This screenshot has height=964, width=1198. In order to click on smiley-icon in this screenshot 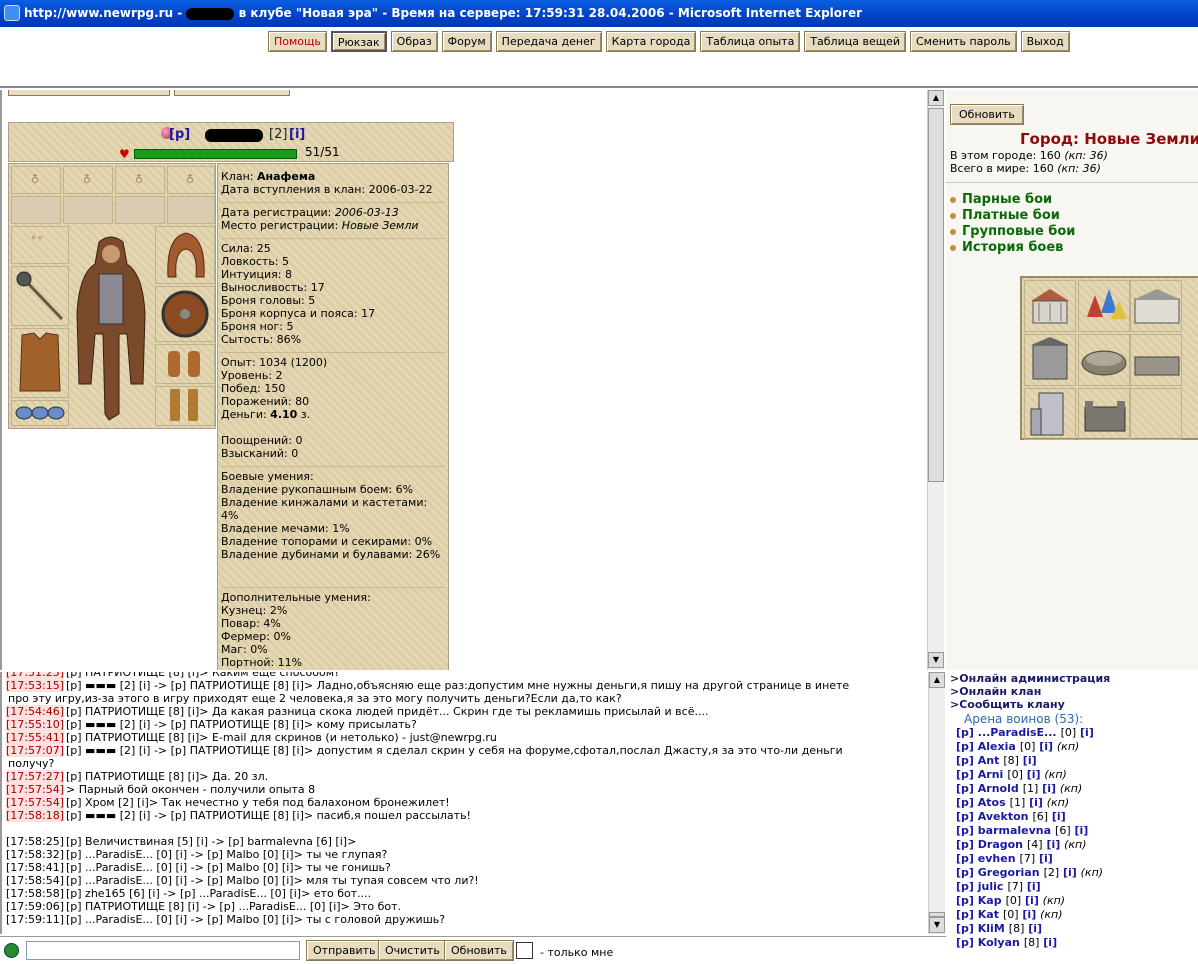, I will do `click(11, 950)`.